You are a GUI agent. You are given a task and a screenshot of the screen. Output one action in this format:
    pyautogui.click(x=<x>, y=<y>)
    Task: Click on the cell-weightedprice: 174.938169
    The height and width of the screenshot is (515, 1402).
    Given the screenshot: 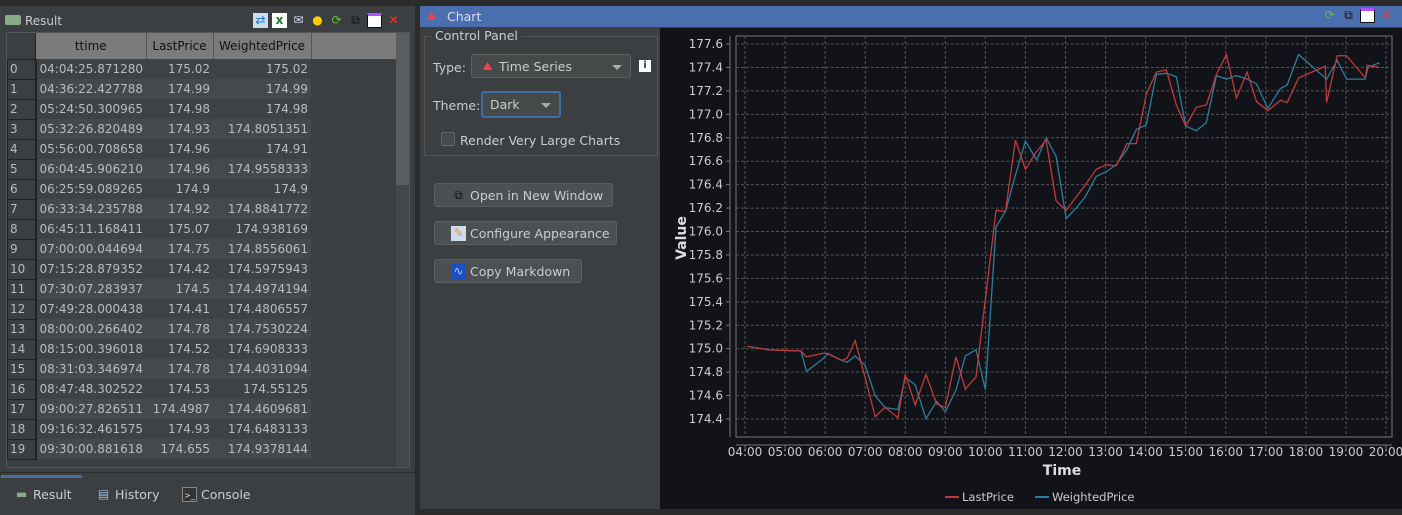 What is the action you would take?
    pyautogui.click(x=262, y=229)
    